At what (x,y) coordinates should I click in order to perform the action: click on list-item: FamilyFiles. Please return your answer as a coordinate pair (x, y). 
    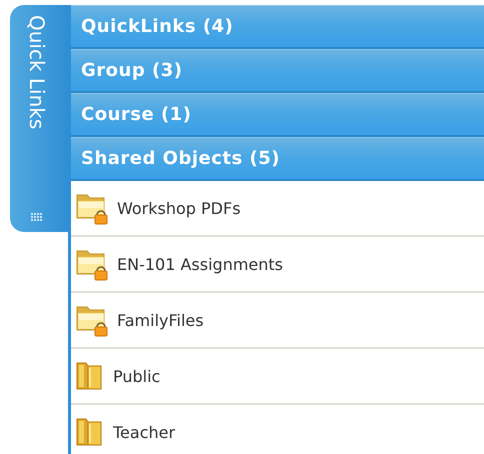
    Looking at the image, I should click on (277, 321).